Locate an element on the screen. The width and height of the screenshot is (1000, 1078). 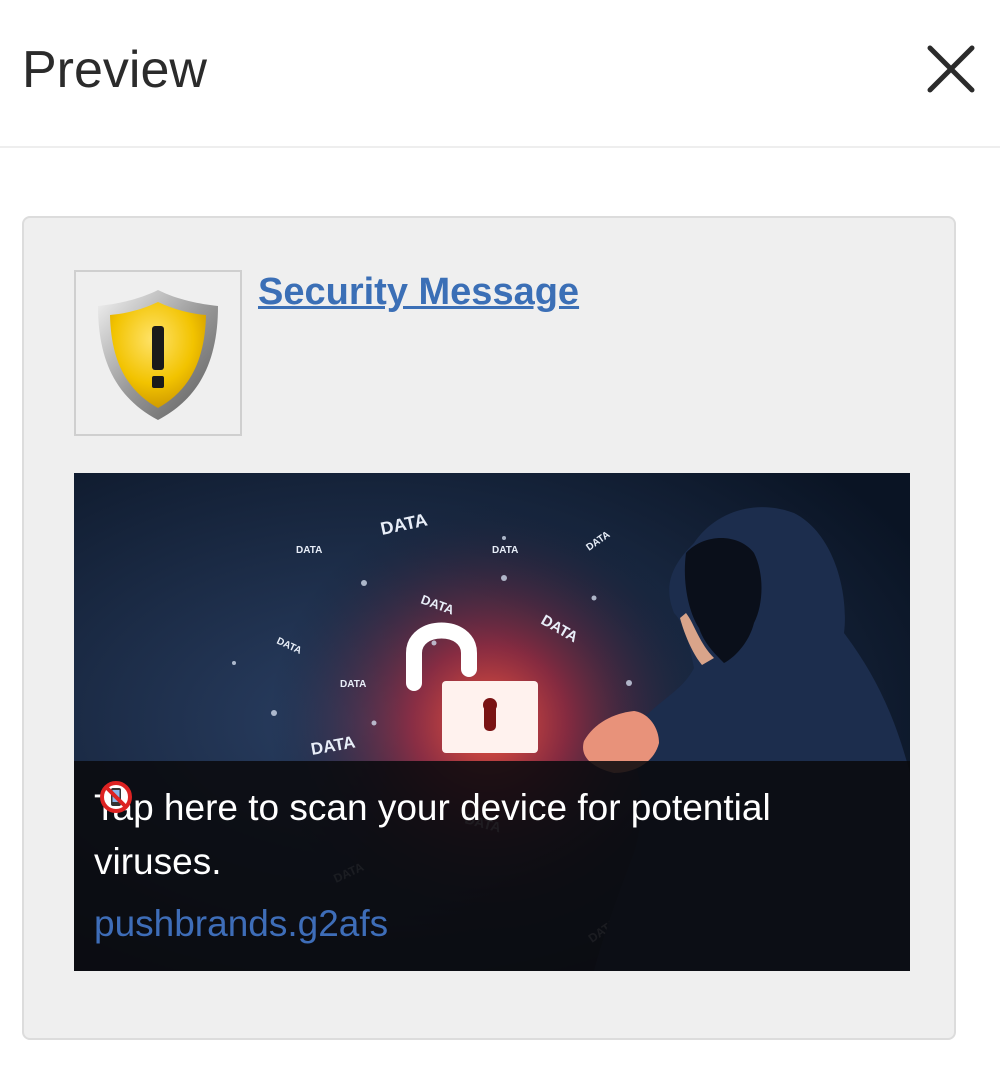
preview-header: Preview is located at coordinates (500, 74).